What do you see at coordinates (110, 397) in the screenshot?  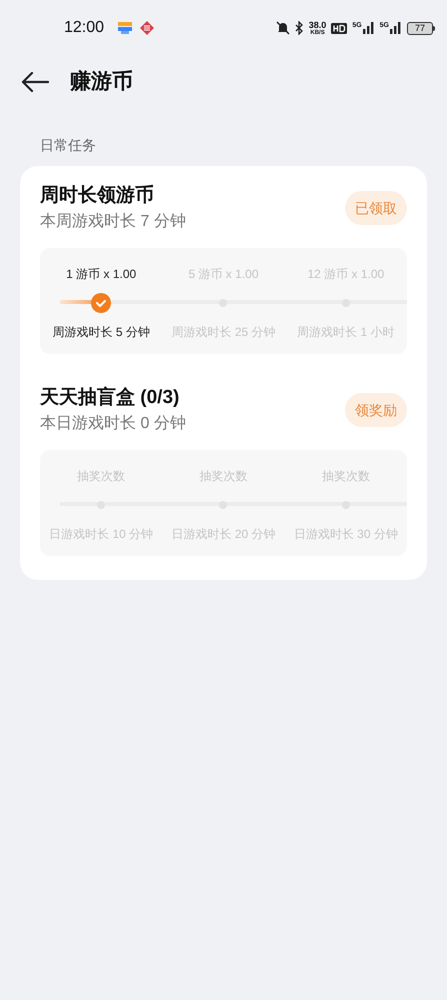 I see `task-title: 天天抽盲盒 (0/3)` at bounding box center [110, 397].